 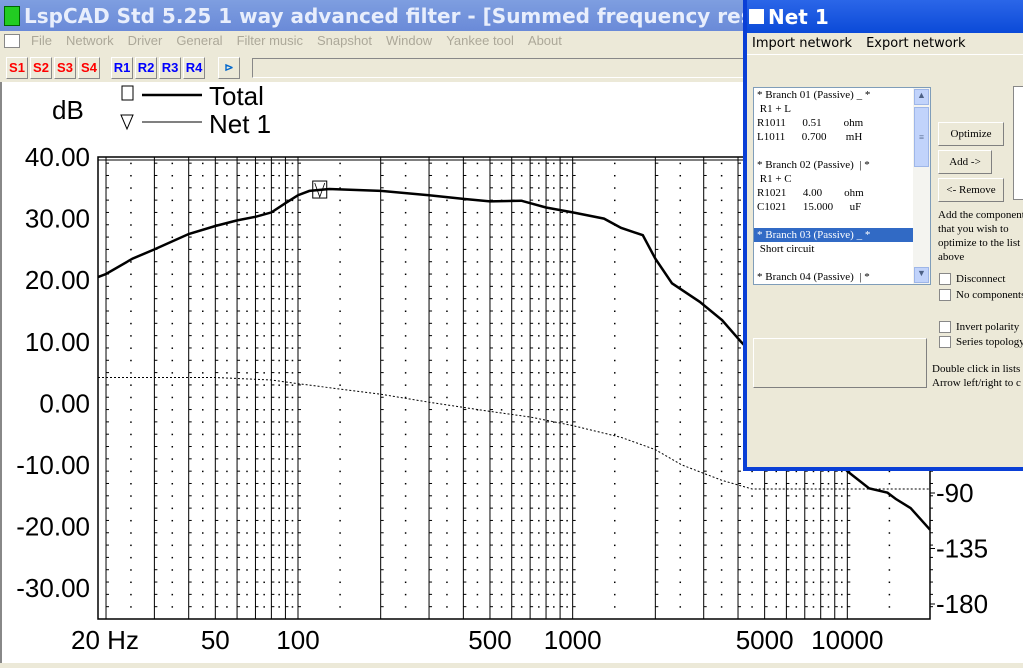 What do you see at coordinates (842, 95) in the screenshot?
I see `list-item: * Branch 01 (Passive) _ *` at bounding box center [842, 95].